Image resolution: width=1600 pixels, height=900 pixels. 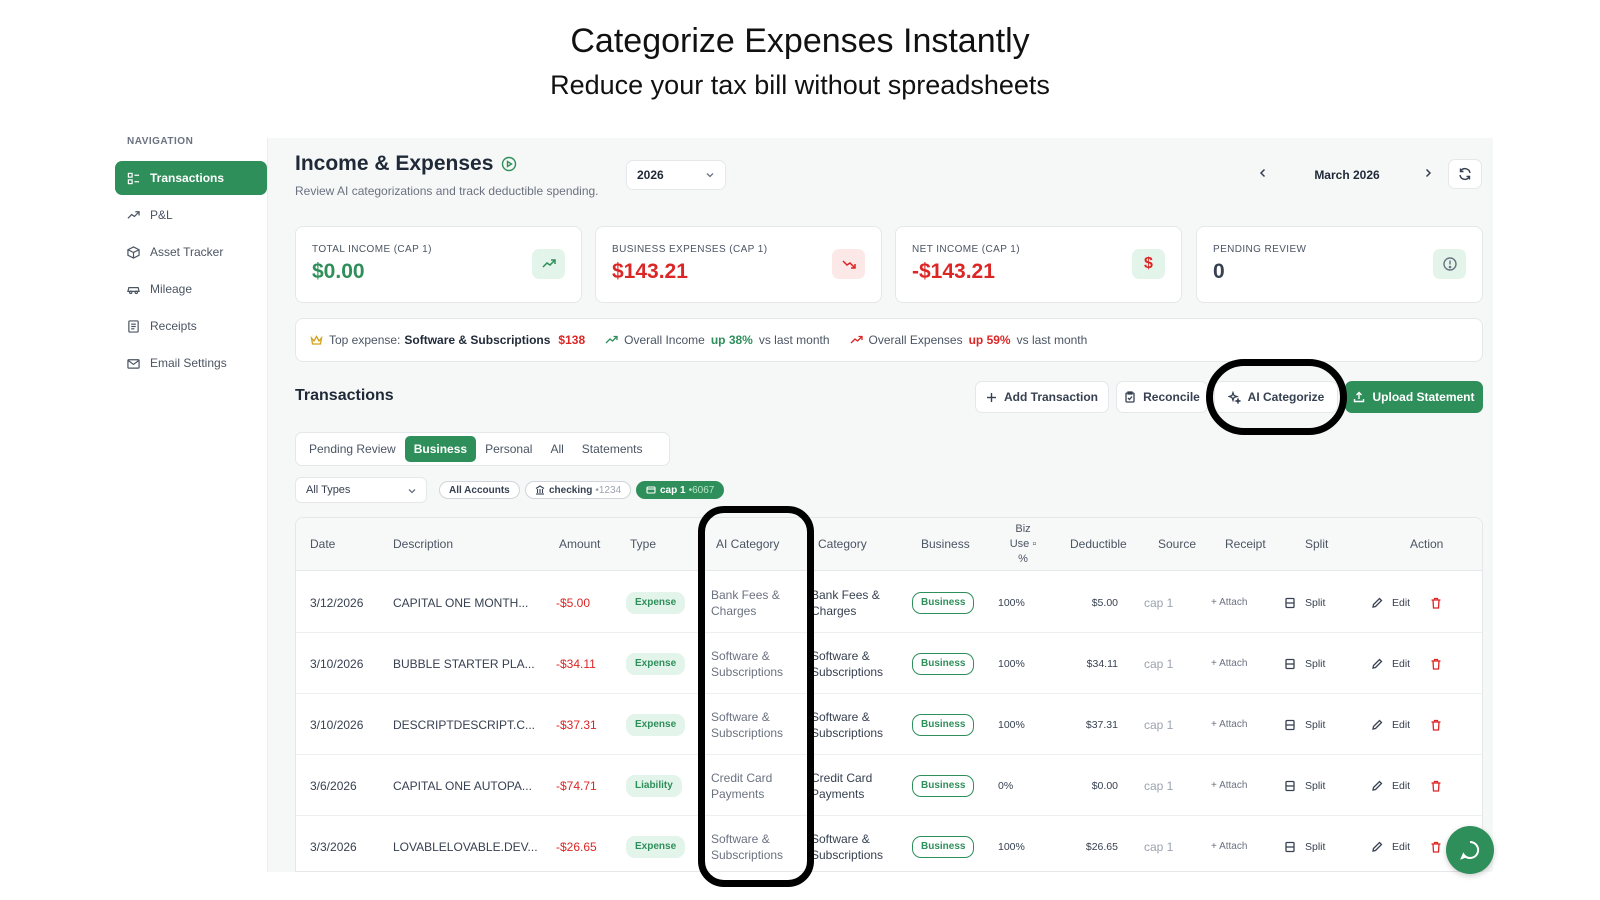 I want to click on tab-personal: Personal, so click(x=508, y=449).